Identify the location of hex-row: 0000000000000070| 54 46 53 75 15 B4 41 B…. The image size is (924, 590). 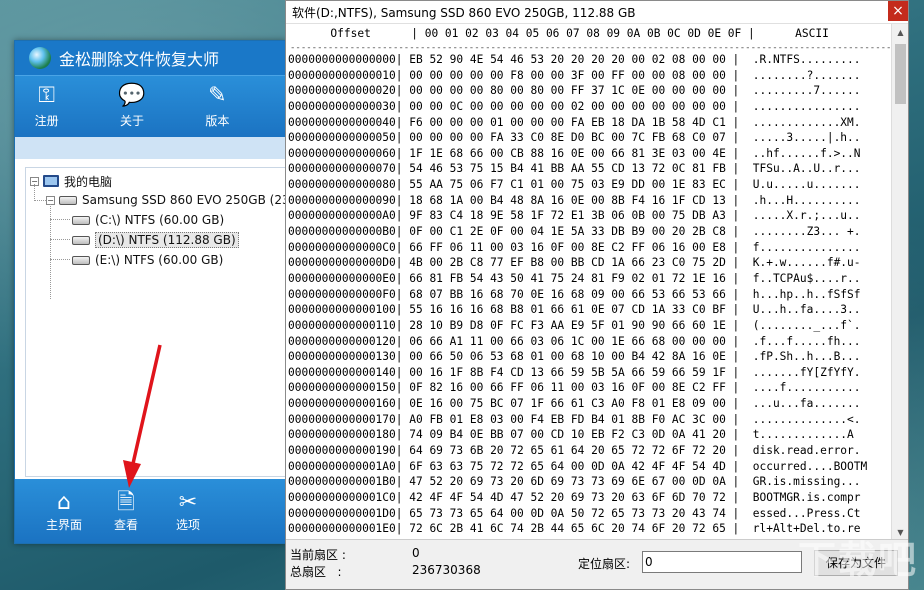
(574, 169).